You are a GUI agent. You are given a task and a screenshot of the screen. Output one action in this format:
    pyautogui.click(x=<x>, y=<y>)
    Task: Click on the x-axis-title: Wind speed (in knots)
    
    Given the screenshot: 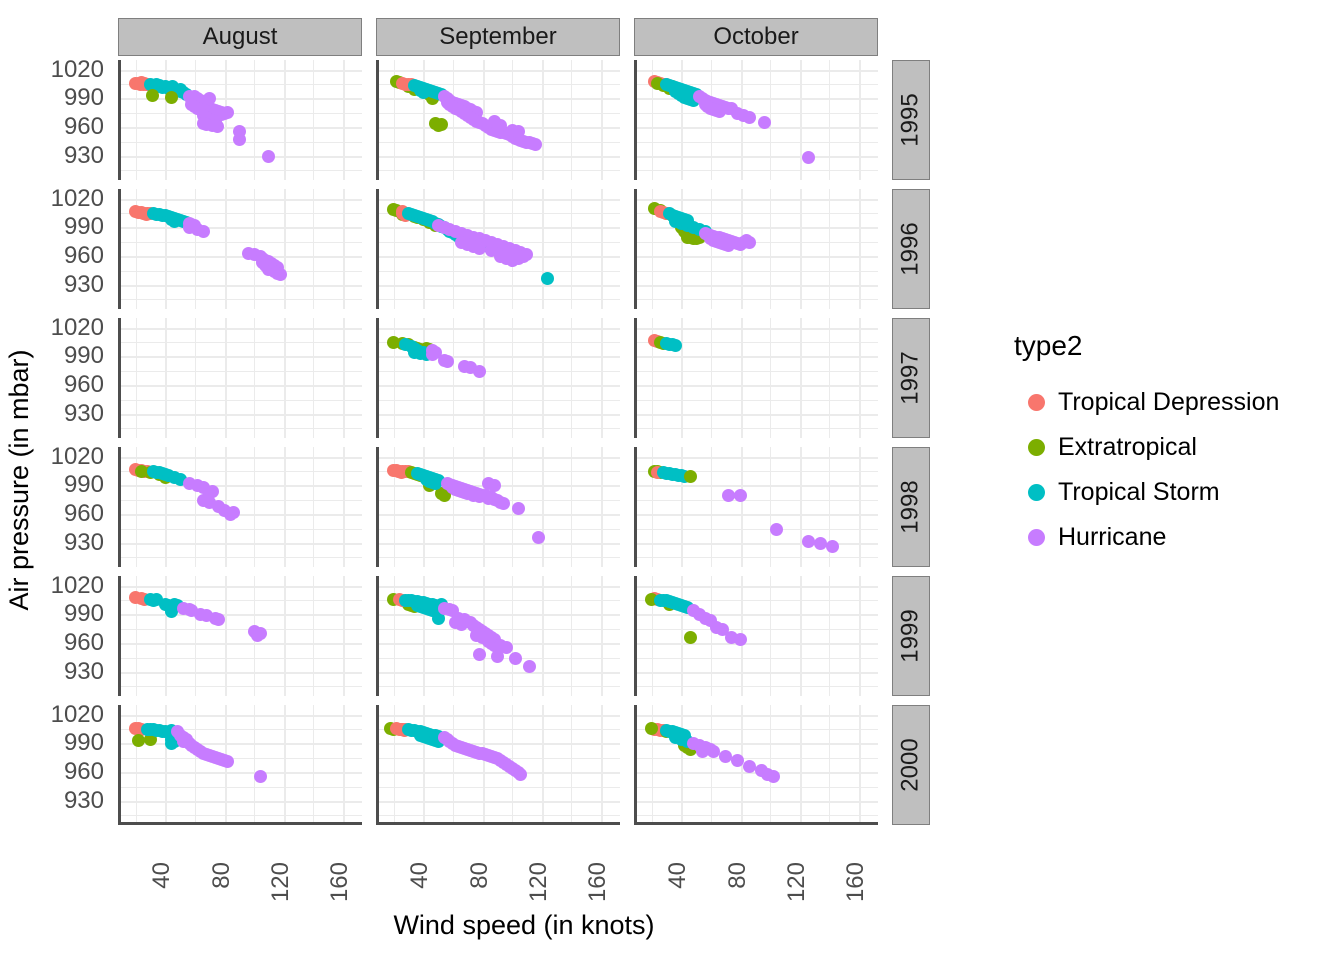 What is the action you would take?
    pyautogui.click(x=524, y=925)
    